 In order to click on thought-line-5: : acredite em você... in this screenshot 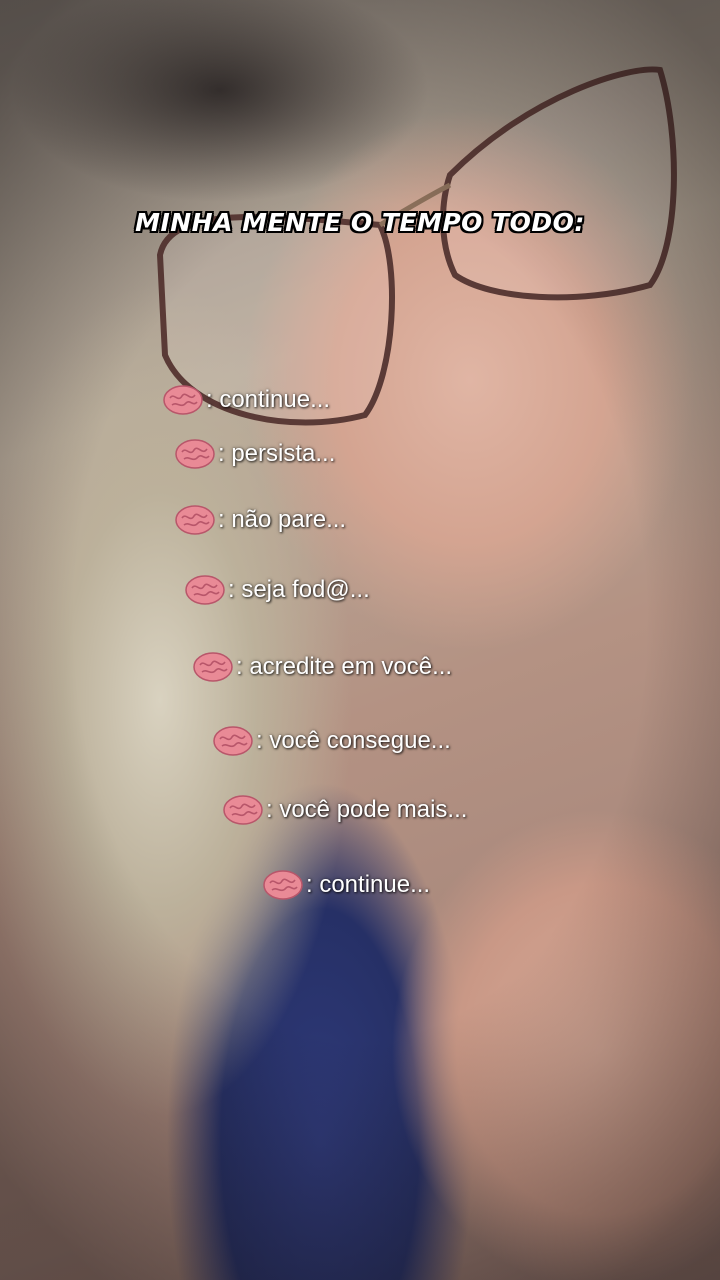, I will do `click(322, 667)`.